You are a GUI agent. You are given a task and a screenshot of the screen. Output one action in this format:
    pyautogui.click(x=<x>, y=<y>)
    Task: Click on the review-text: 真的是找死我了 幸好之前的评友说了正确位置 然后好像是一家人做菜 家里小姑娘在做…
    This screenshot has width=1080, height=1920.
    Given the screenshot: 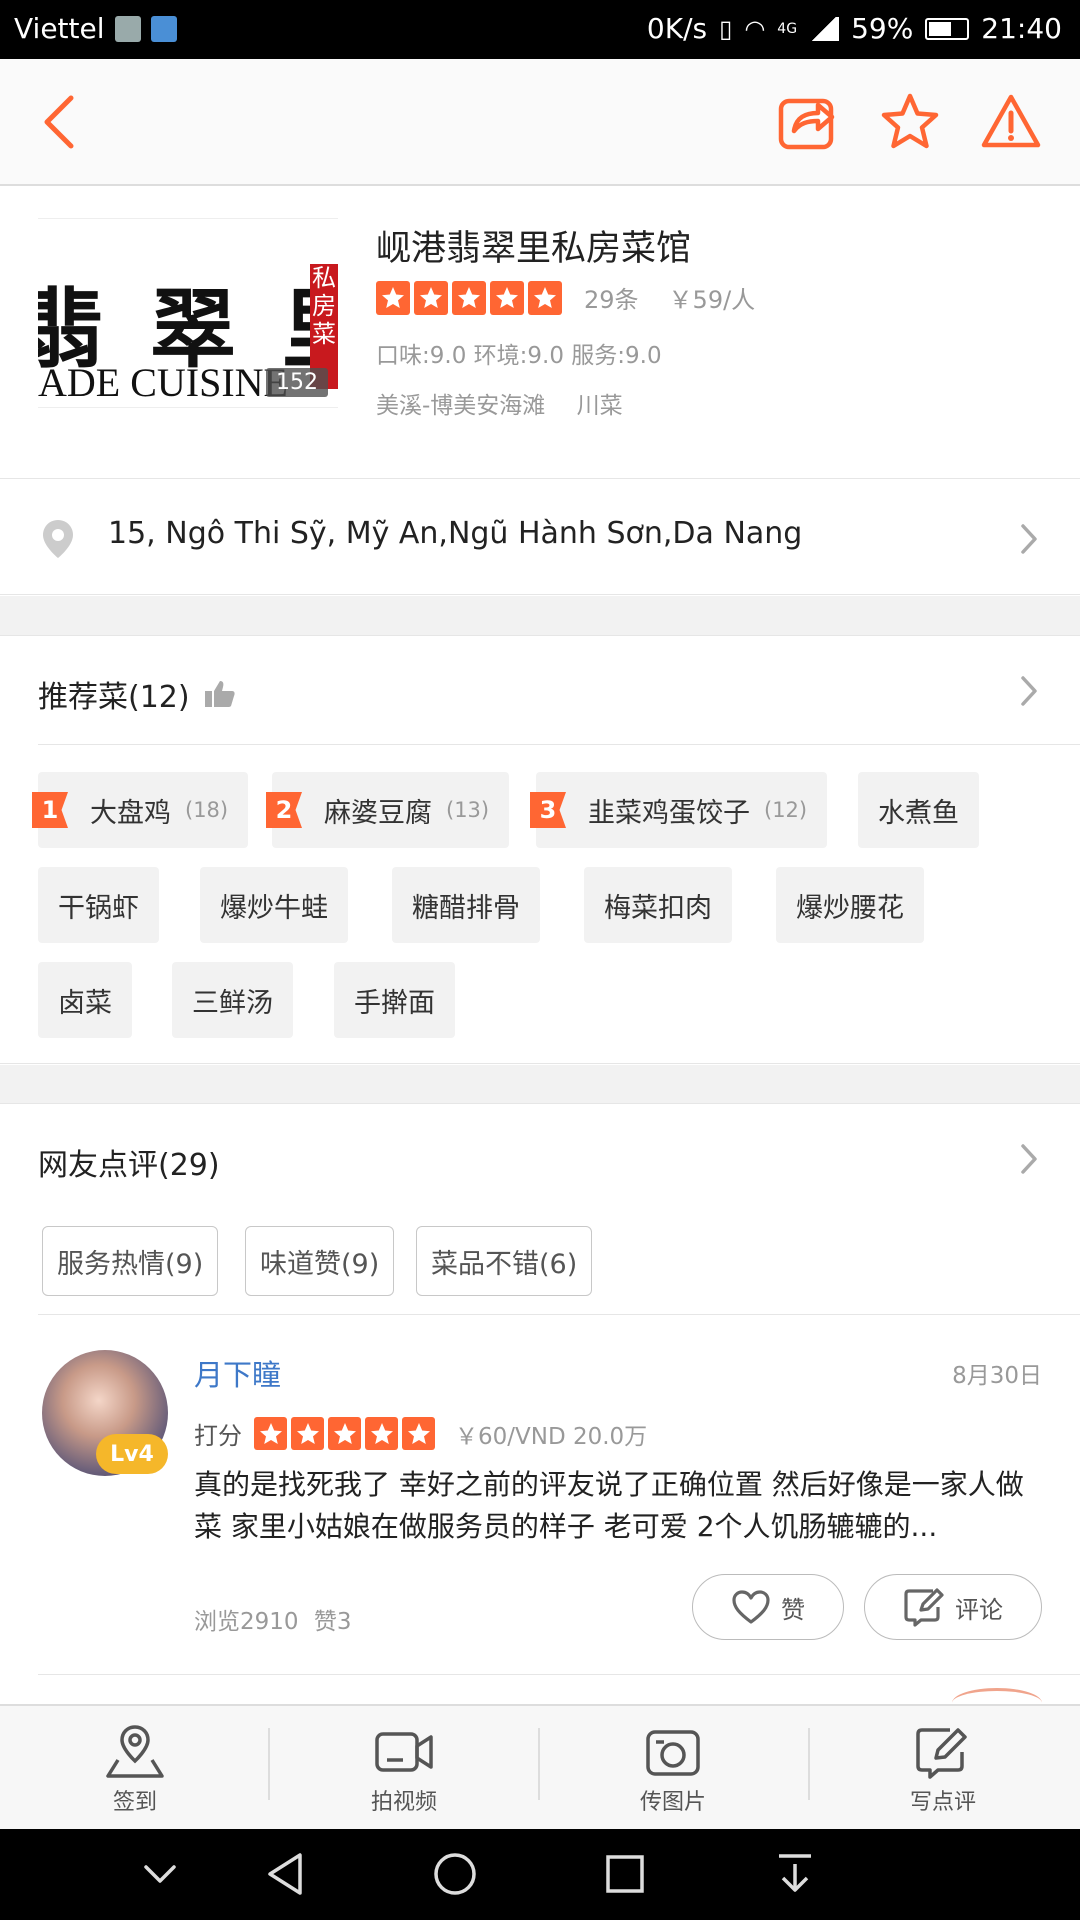 What is the action you would take?
    pyautogui.click(x=619, y=1506)
    